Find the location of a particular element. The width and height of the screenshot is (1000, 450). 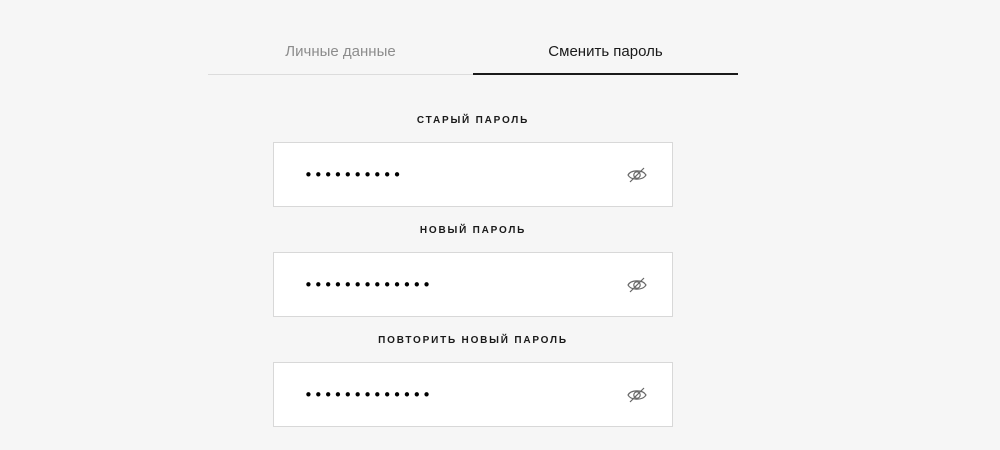

tab-change-password: Сменить пароль is located at coordinates (605, 55).